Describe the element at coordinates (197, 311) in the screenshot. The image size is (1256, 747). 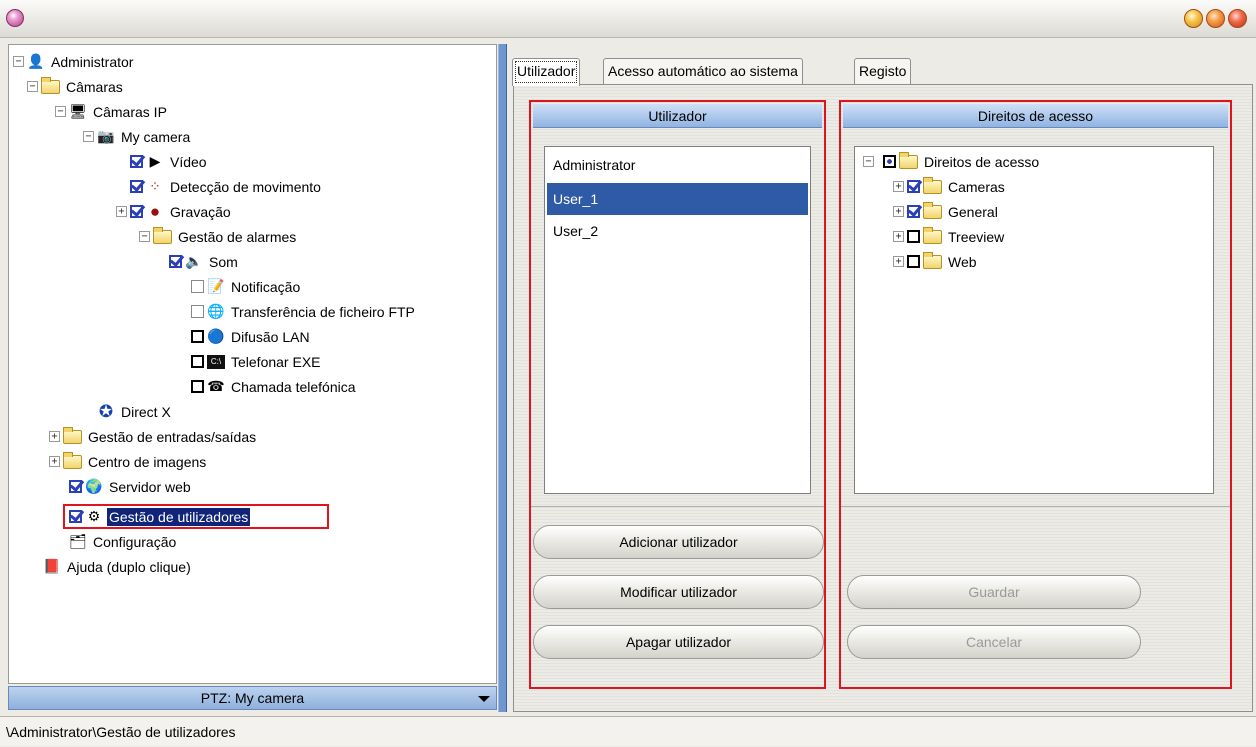
I see `ftp-checkbox` at that location.